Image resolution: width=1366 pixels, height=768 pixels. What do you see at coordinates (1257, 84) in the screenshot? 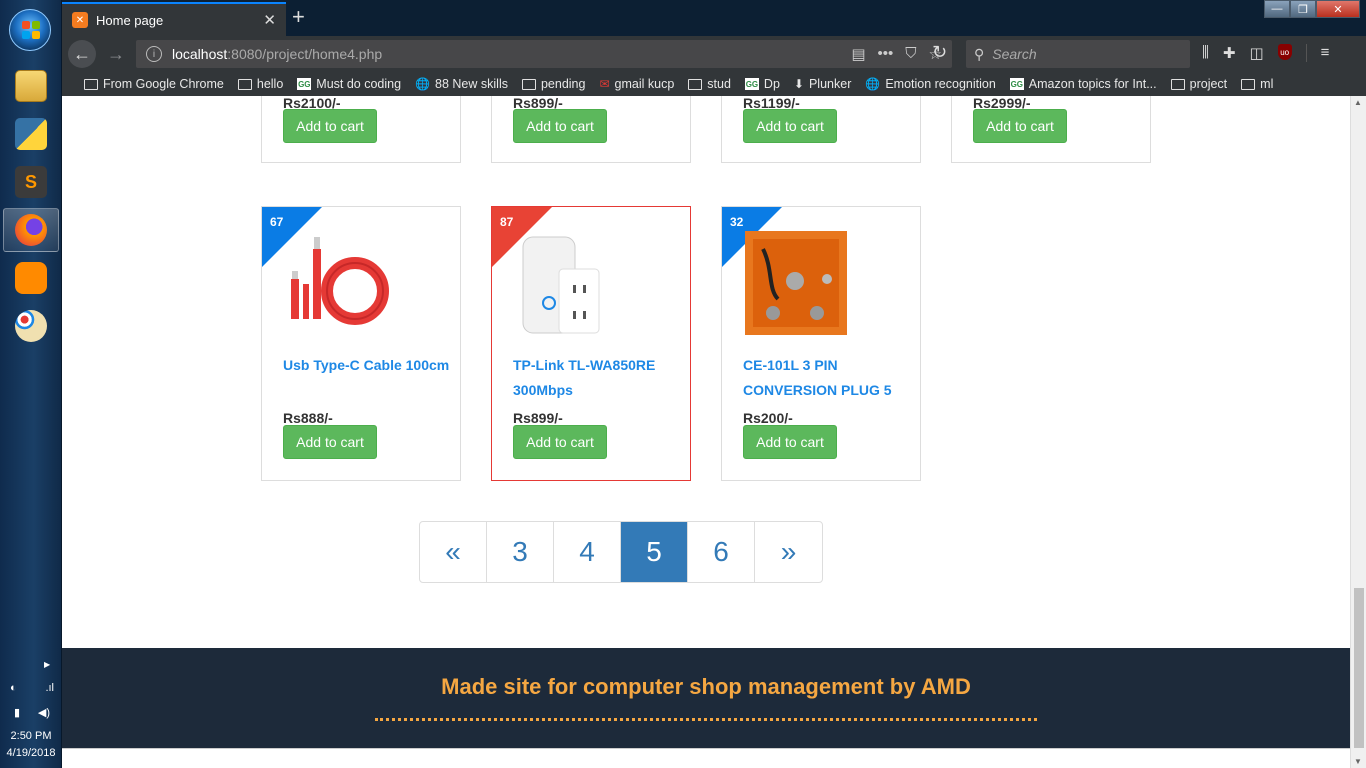
I see `bookmark-item: ml` at bounding box center [1257, 84].